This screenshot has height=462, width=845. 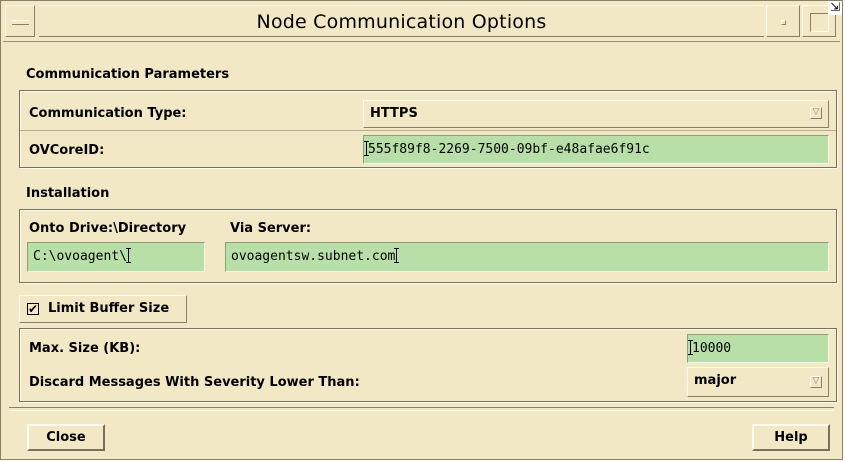 What do you see at coordinates (758, 348) in the screenshot?
I see `max-size-field: 10000` at bounding box center [758, 348].